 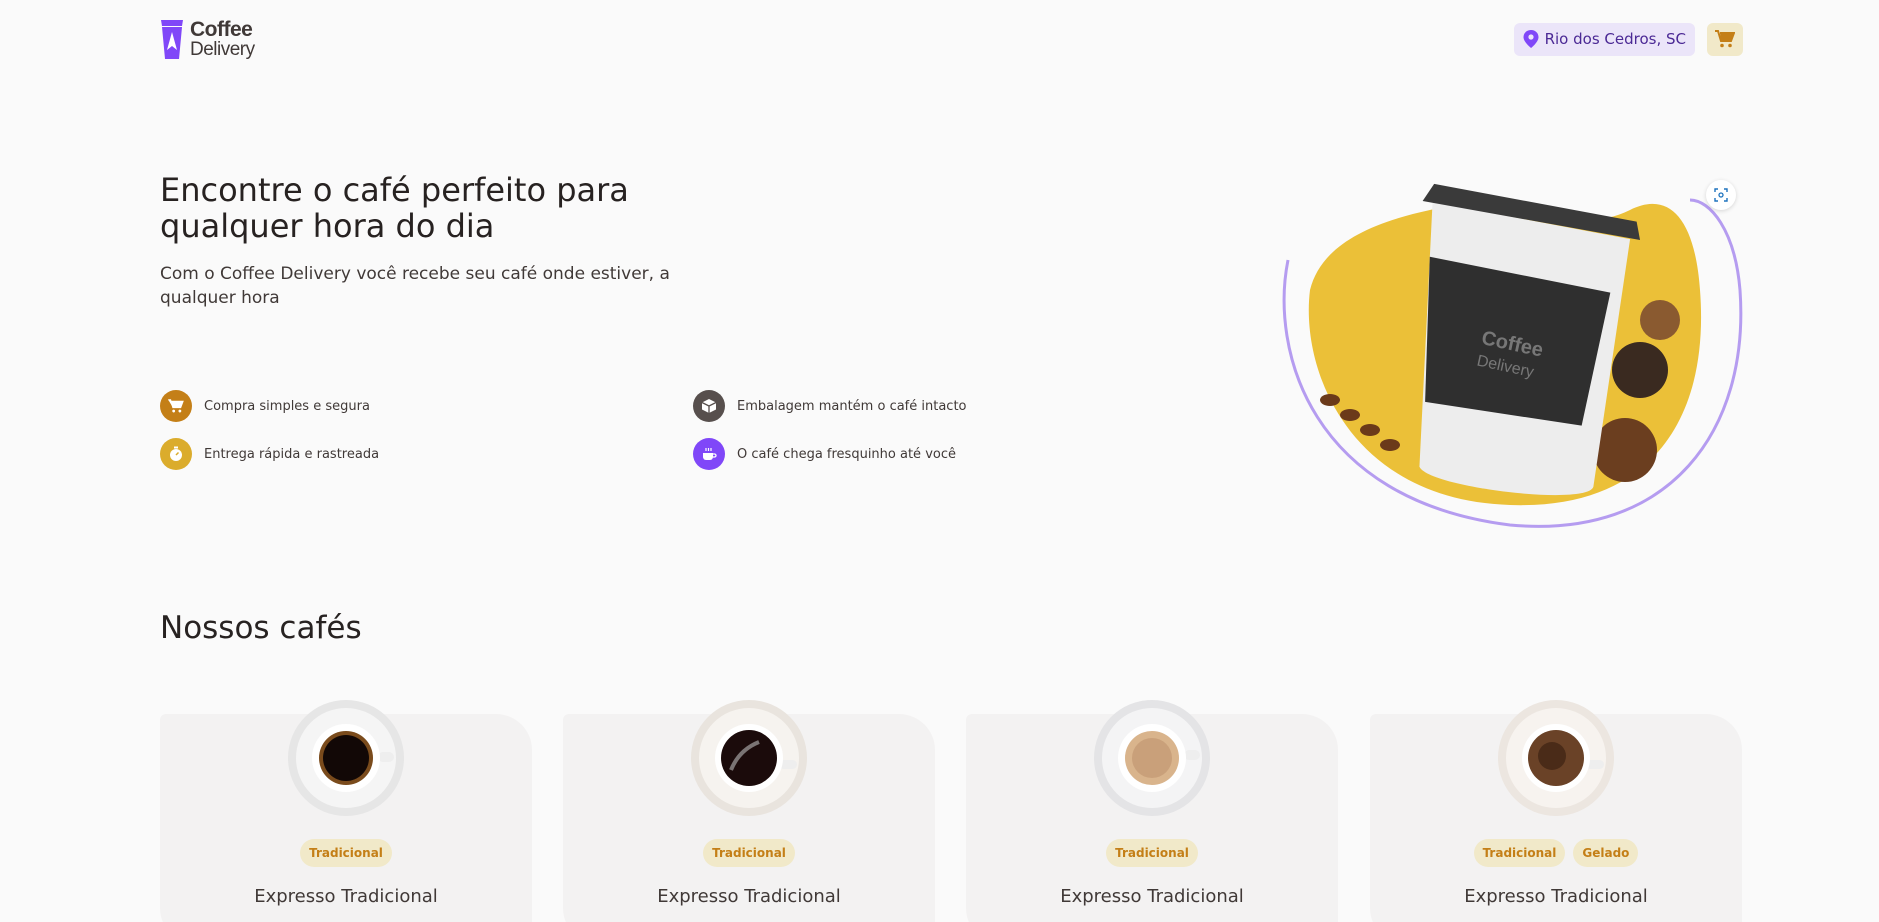 I want to click on location-badge: Rio dos Cedros, SC, so click(x=1604, y=39).